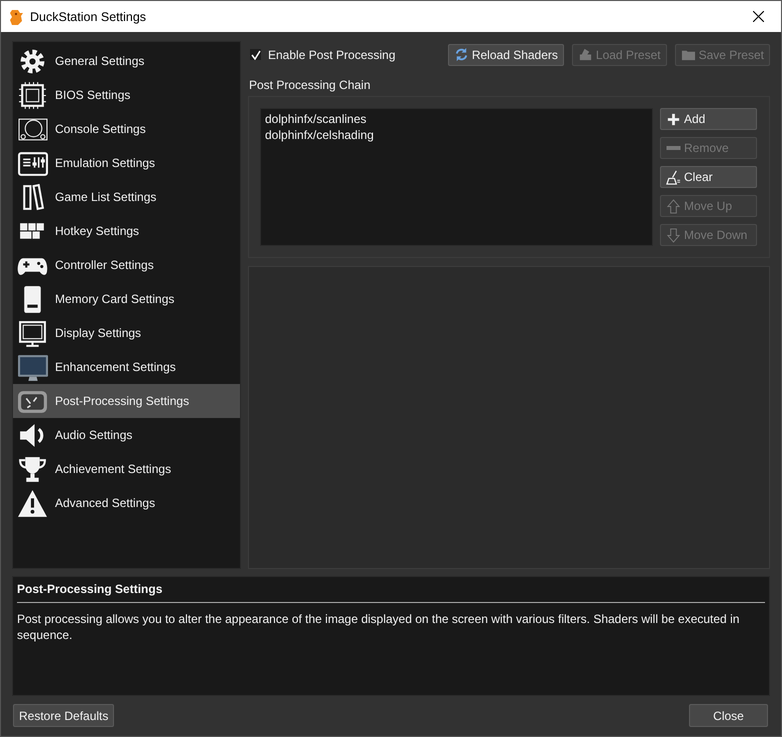 The width and height of the screenshot is (782, 737). Describe the element at coordinates (673, 119) in the screenshot. I see `plus-icon` at that location.